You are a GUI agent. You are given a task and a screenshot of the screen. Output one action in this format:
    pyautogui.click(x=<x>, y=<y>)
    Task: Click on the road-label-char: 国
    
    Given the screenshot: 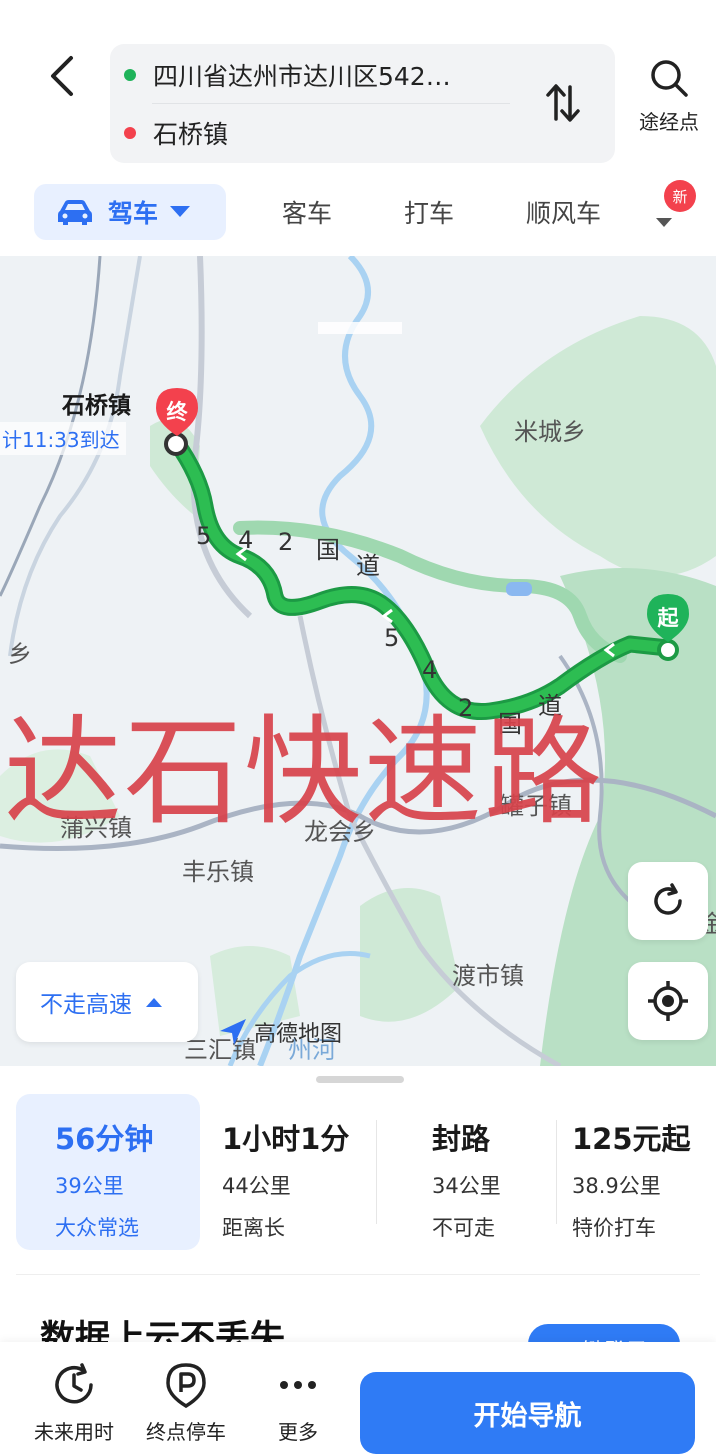 What is the action you would take?
    pyautogui.click(x=328, y=550)
    